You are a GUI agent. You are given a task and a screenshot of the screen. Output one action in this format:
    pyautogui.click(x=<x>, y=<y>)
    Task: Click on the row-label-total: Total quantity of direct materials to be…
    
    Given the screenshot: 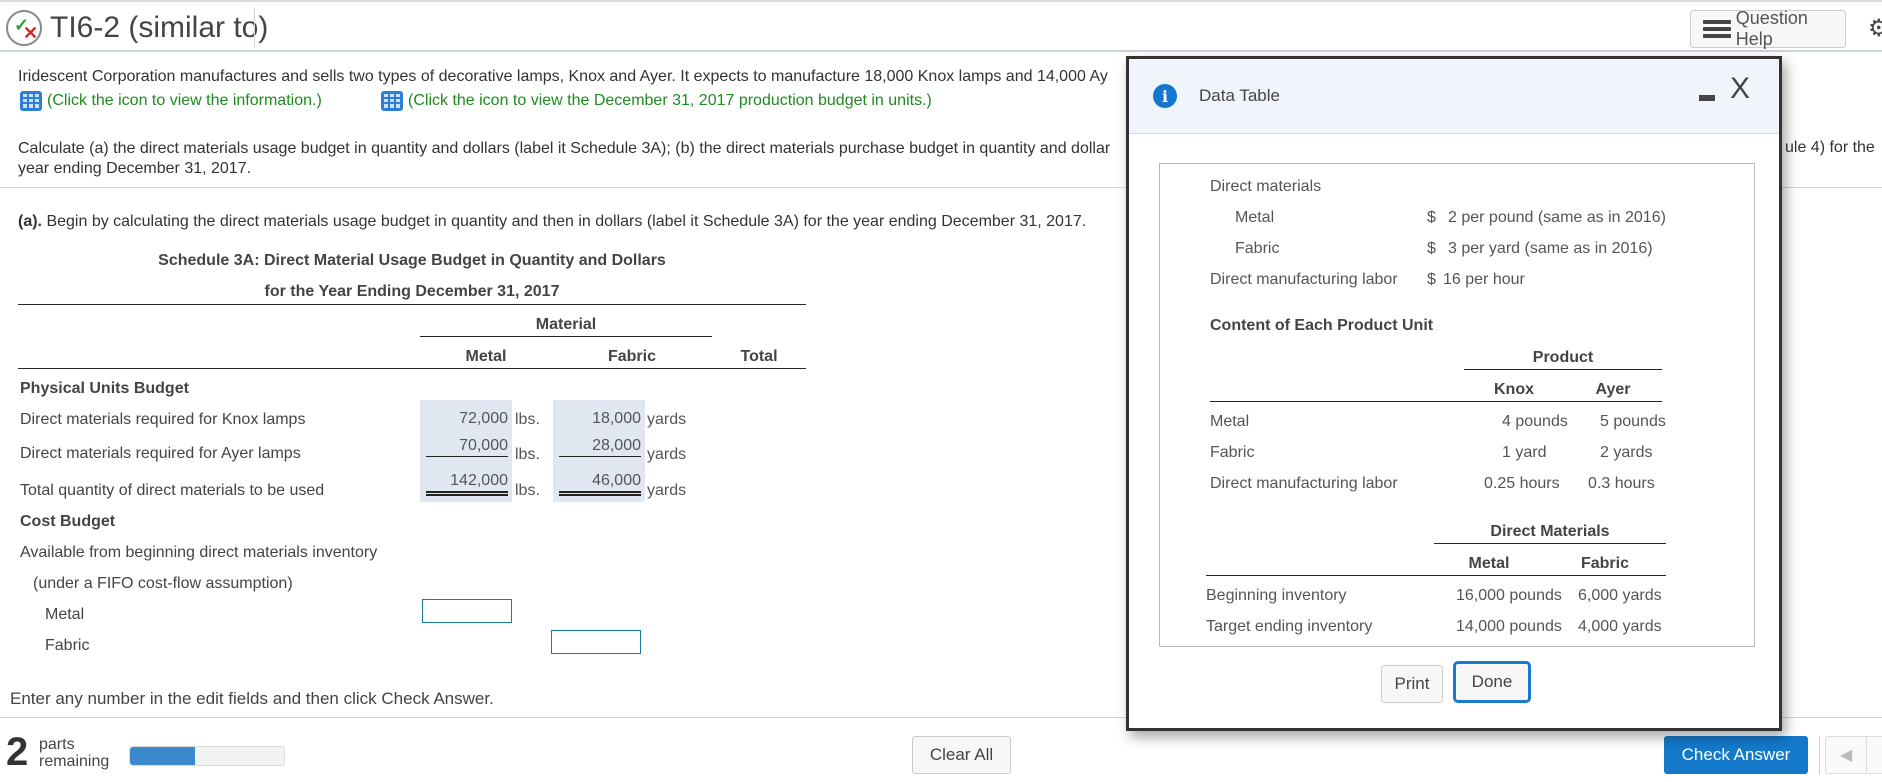 What is the action you would take?
    pyautogui.click(x=172, y=490)
    